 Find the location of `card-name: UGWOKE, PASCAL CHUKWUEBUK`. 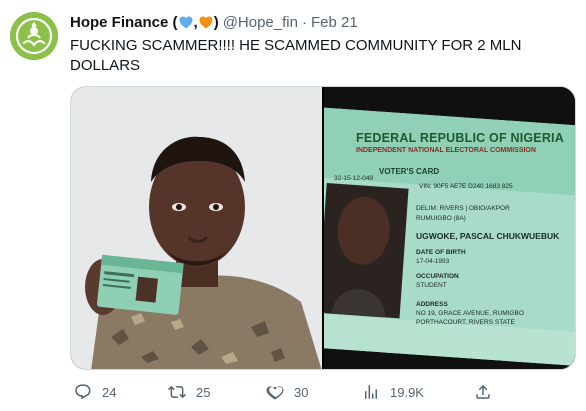

card-name: UGWOKE, PASCAL CHUKWUEBUK is located at coordinates (488, 236).